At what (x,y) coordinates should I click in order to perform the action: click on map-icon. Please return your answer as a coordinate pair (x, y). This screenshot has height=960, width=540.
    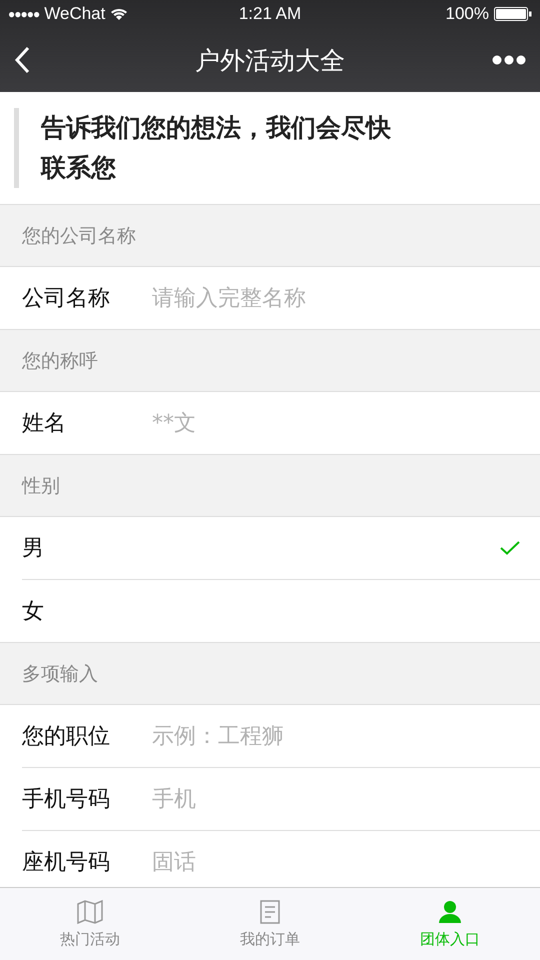
    Looking at the image, I should click on (90, 912).